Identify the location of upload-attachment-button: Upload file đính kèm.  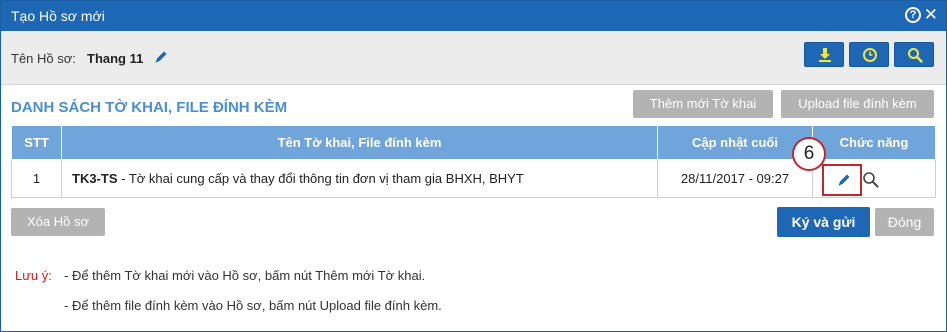
(857, 104).